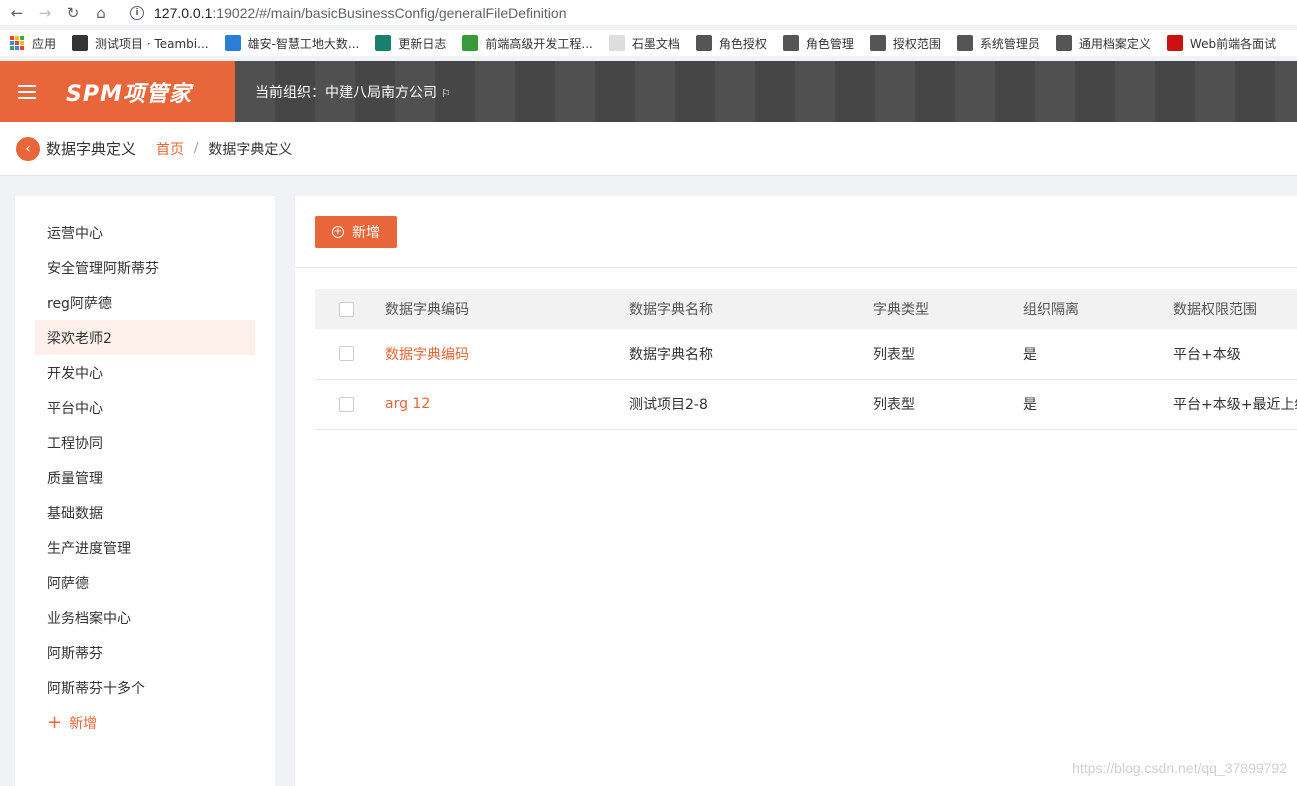 This screenshot has width=1297, height=786. What do you see at coordinates (948, 309) in the screenshot?
I see `column-header: 字典类型` at bounding box center [948, 309].